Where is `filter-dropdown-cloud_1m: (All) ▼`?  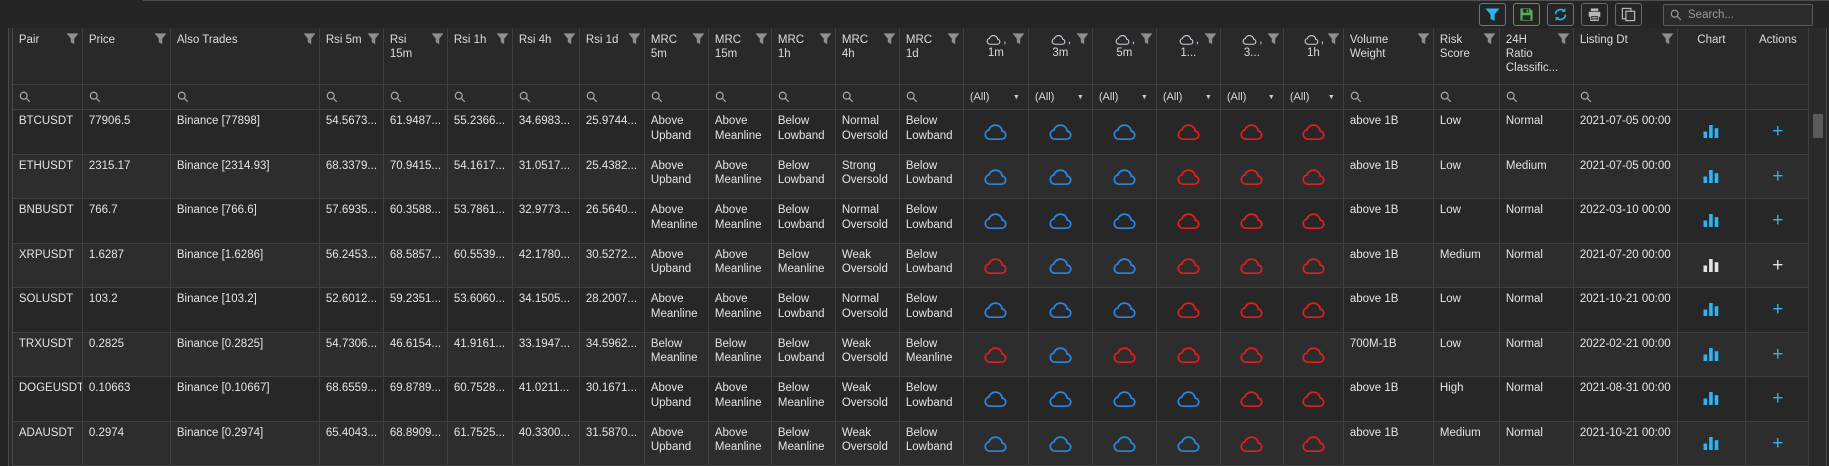 filter-dropdown-cloud_1m: (All) ▼ is located at coordinates (996, 97).